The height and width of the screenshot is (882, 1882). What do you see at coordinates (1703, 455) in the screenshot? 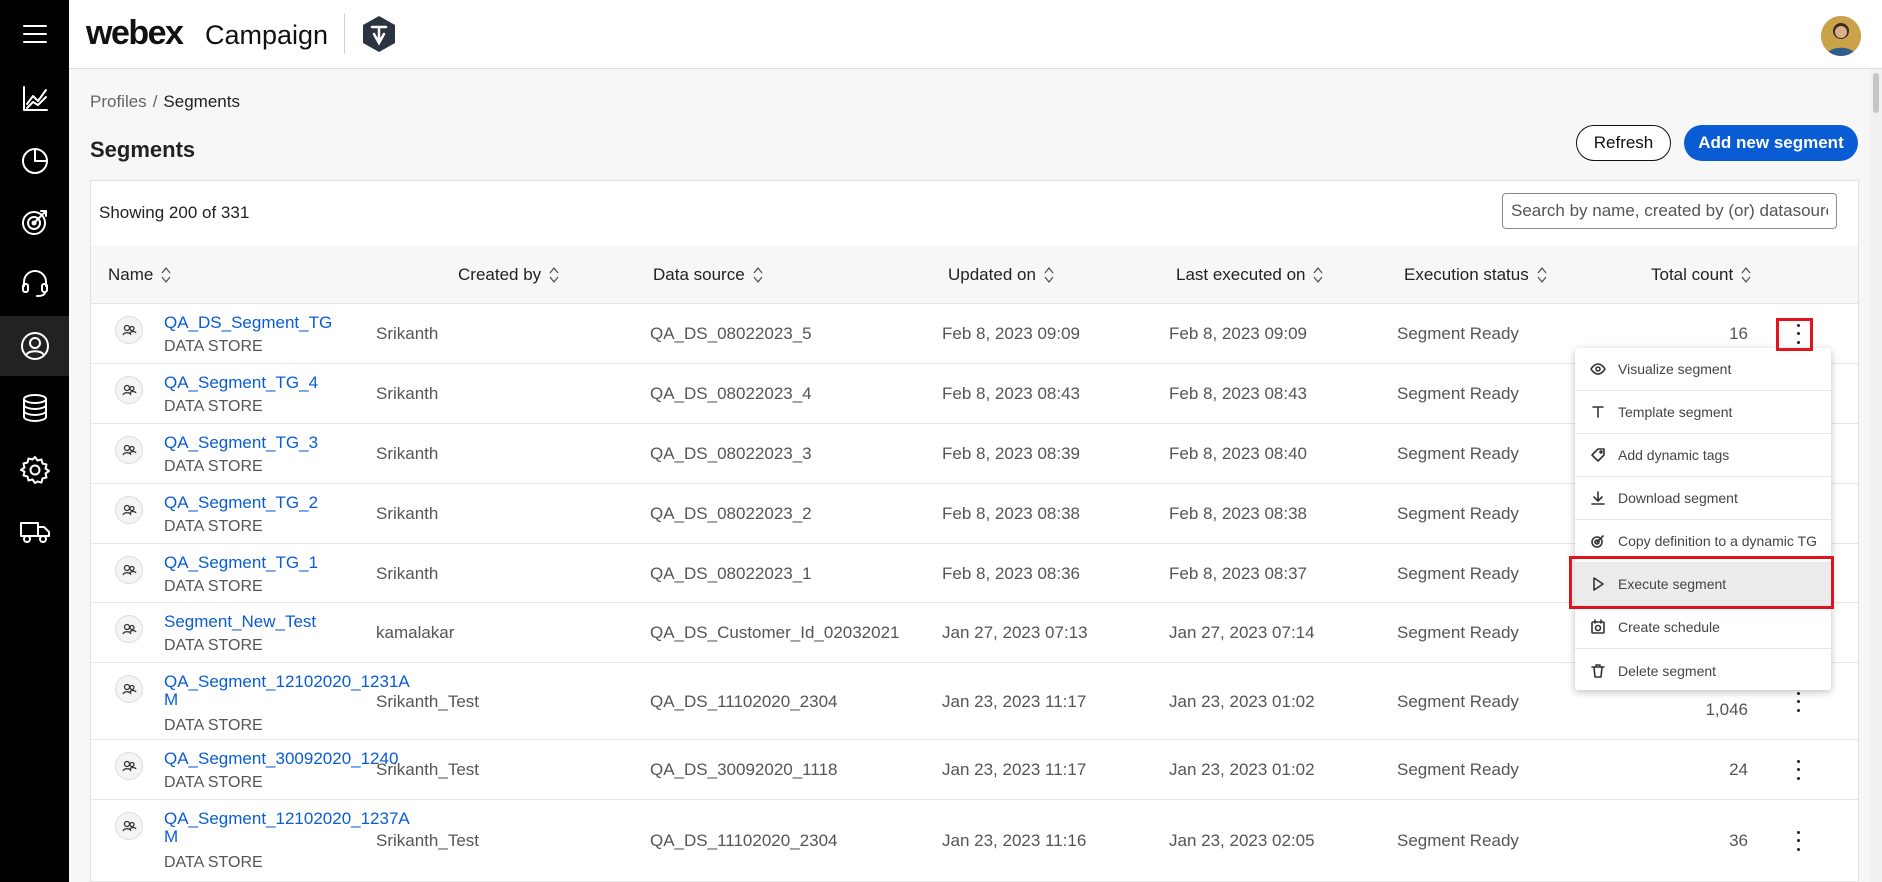
I see `menu-item-add-dynamic-tags: Add dynamic tags` at bounding box center [1703, 455].